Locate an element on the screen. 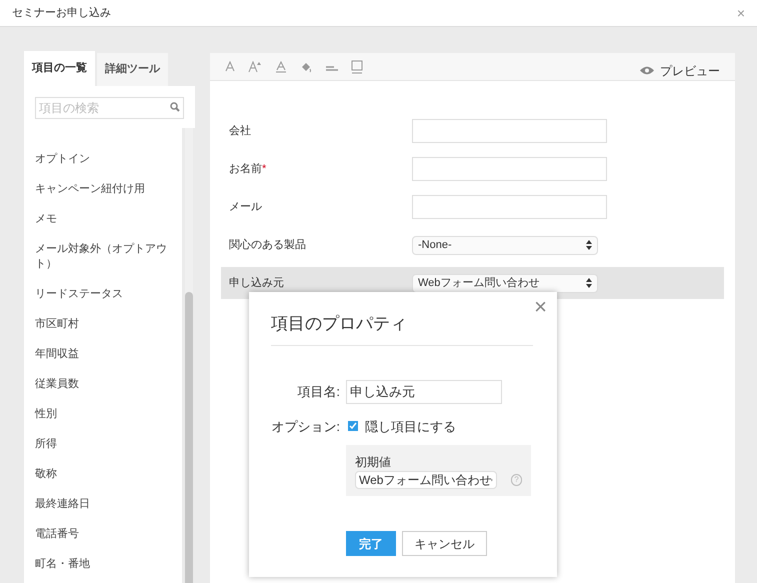 This screenshot has height=583, width=757. eye-icon is located at coordinates (647, 70).